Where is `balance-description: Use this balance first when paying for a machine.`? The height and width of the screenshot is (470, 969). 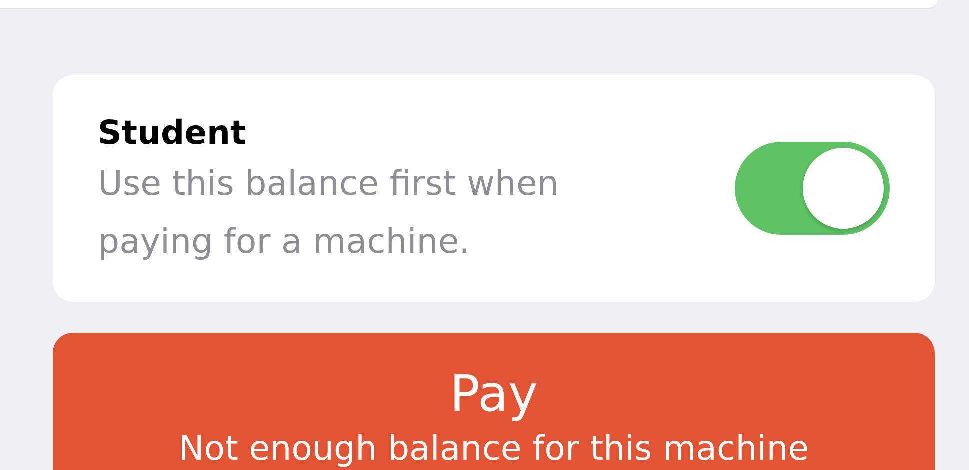
balance-description: Use this balance first when paying for a machine. is located at coordinates (329, 213).